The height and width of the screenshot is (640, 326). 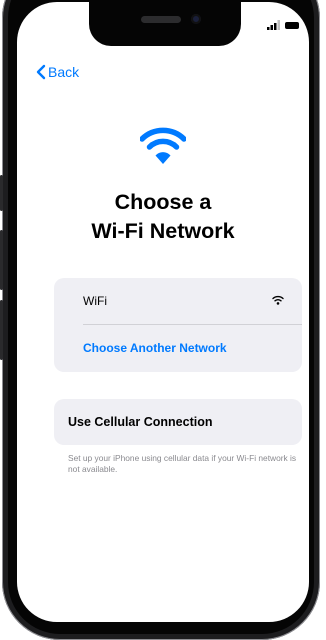 I want to click on network-name: WiFi, so click(x=95, y=301).